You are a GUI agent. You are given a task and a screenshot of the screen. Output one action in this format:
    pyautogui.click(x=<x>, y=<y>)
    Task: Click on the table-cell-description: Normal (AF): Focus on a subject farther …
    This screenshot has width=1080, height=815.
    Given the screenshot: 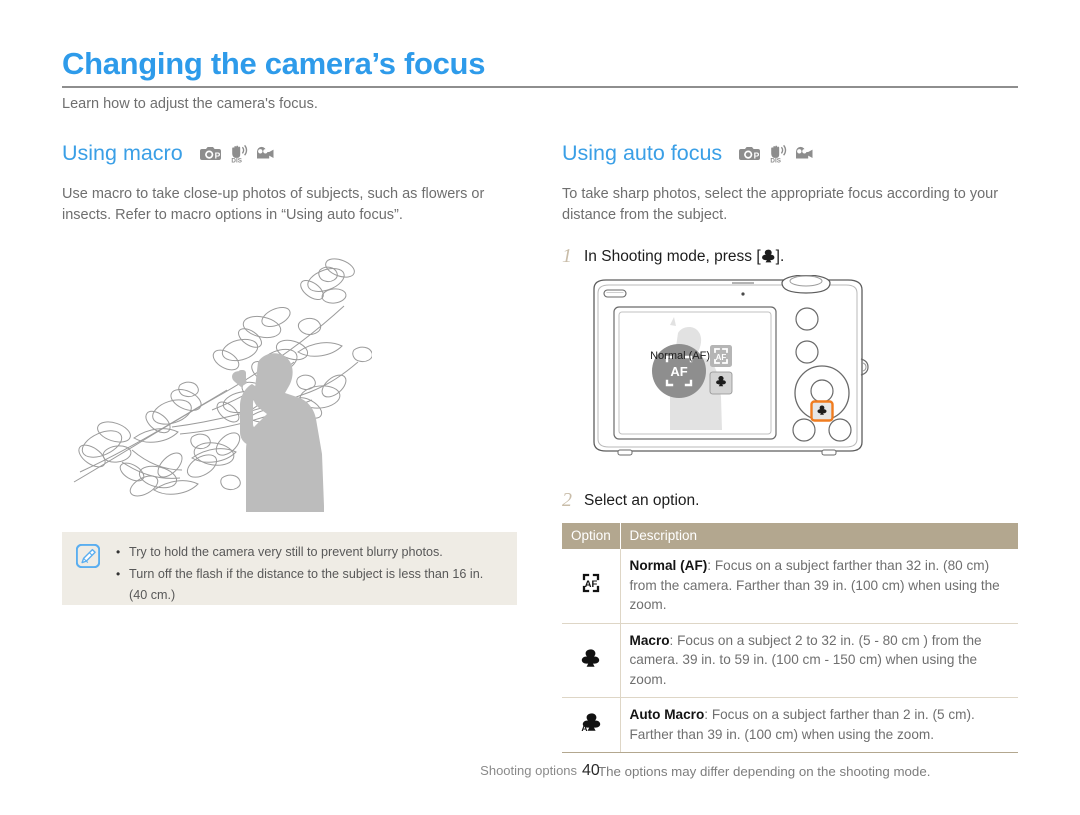 What is the action you would take?
    pyautogui.click(x=819, y=586)
    